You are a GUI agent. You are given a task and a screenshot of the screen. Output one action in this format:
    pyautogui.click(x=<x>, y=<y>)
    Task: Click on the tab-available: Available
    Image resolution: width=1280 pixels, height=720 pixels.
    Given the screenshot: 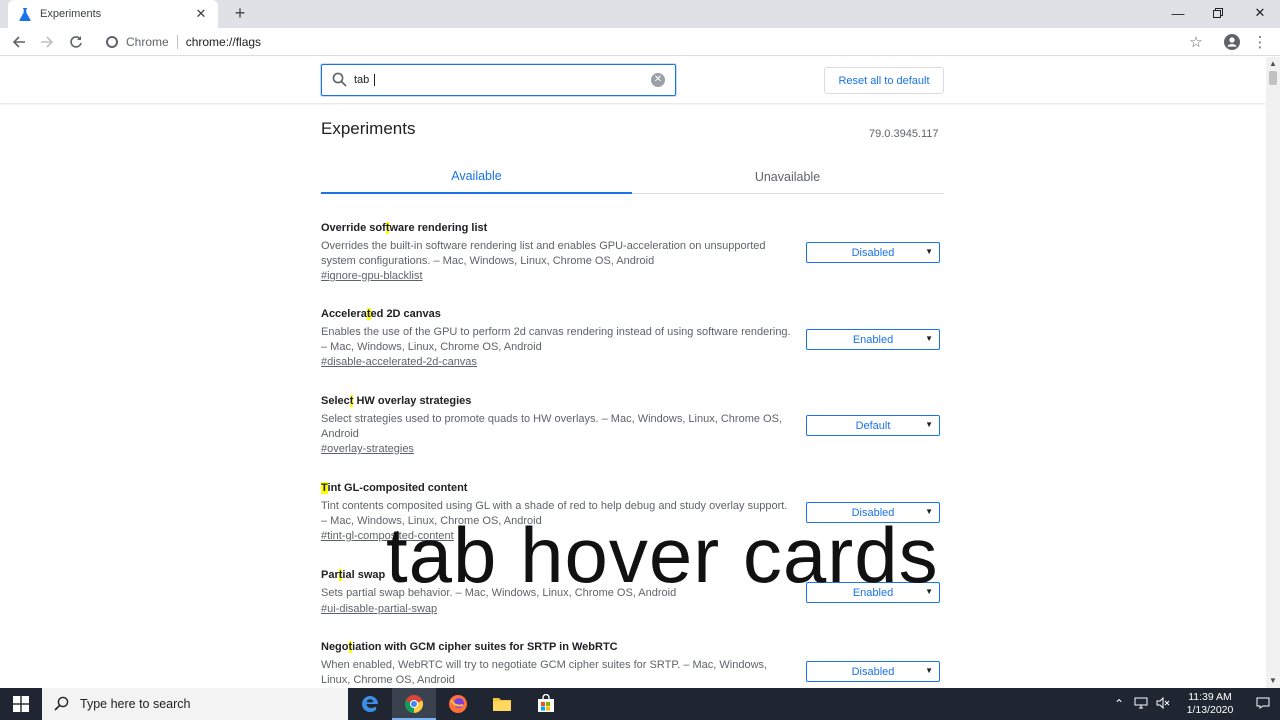 What is the action you would take?
    pyautogui.click(x=476, y=177)
    